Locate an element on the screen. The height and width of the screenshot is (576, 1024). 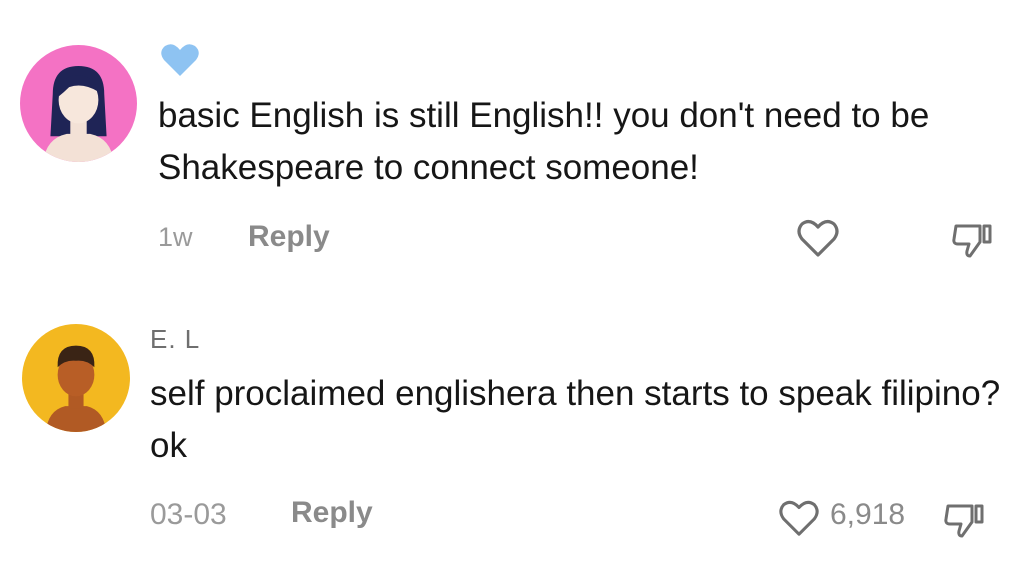
male-avatar-icon is located at coordinates (76, 378).